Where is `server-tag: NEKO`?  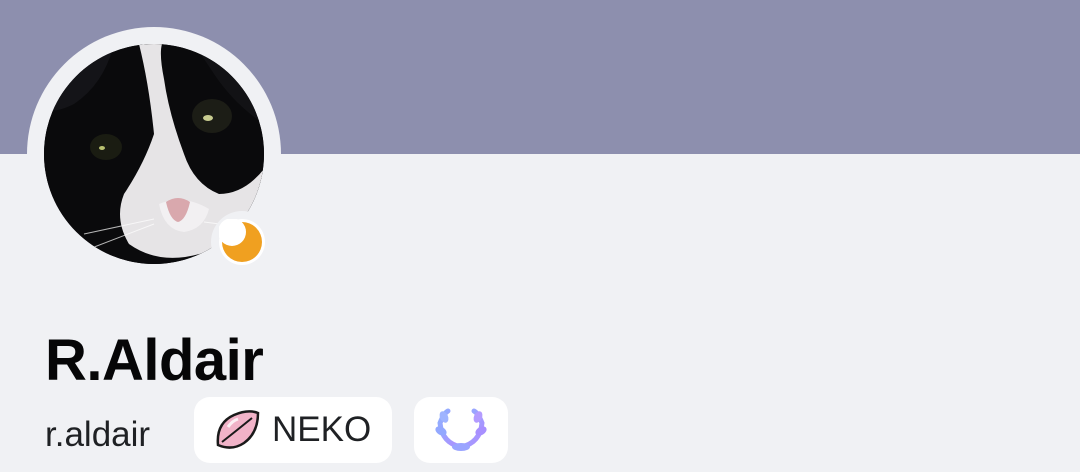 server-tag: NEKO is located at coordinates (293, 430).